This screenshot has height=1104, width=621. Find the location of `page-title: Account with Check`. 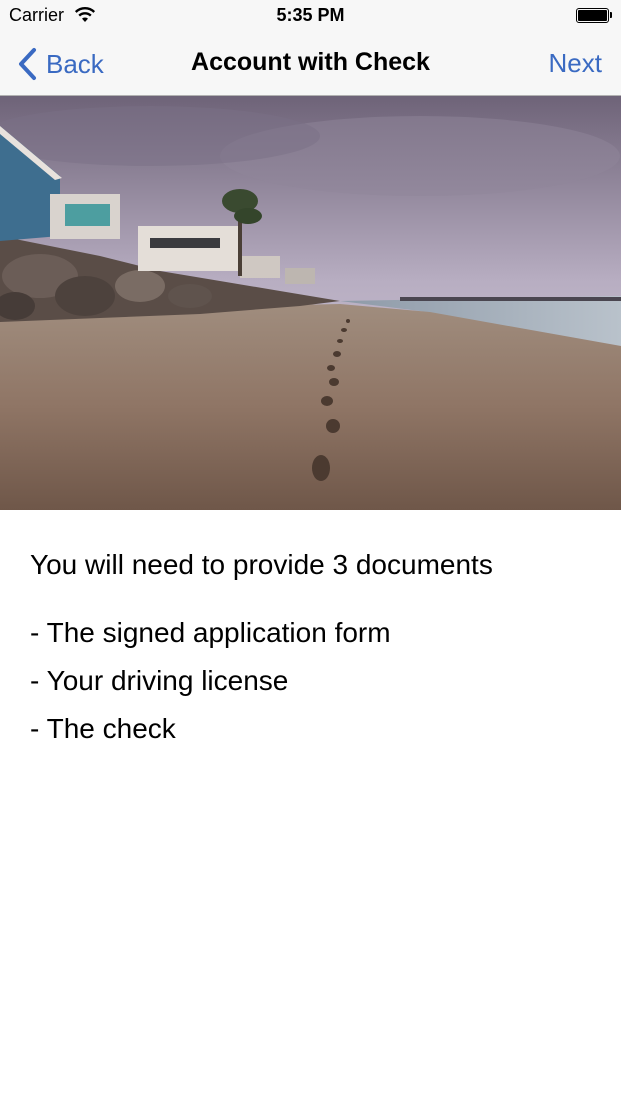

page-title: Account with Check is located at coordinates (310, 62).